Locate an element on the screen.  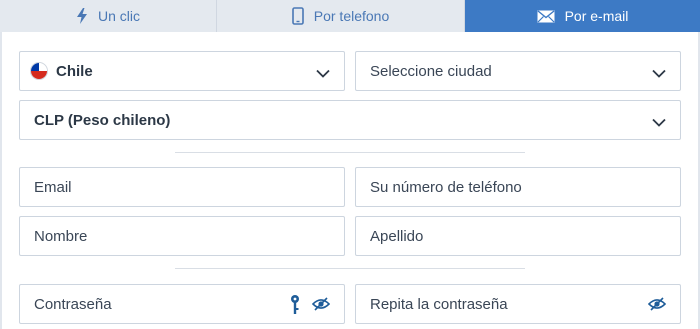
phone-field: Su número de teléfono is located at coordinates (518, 187).